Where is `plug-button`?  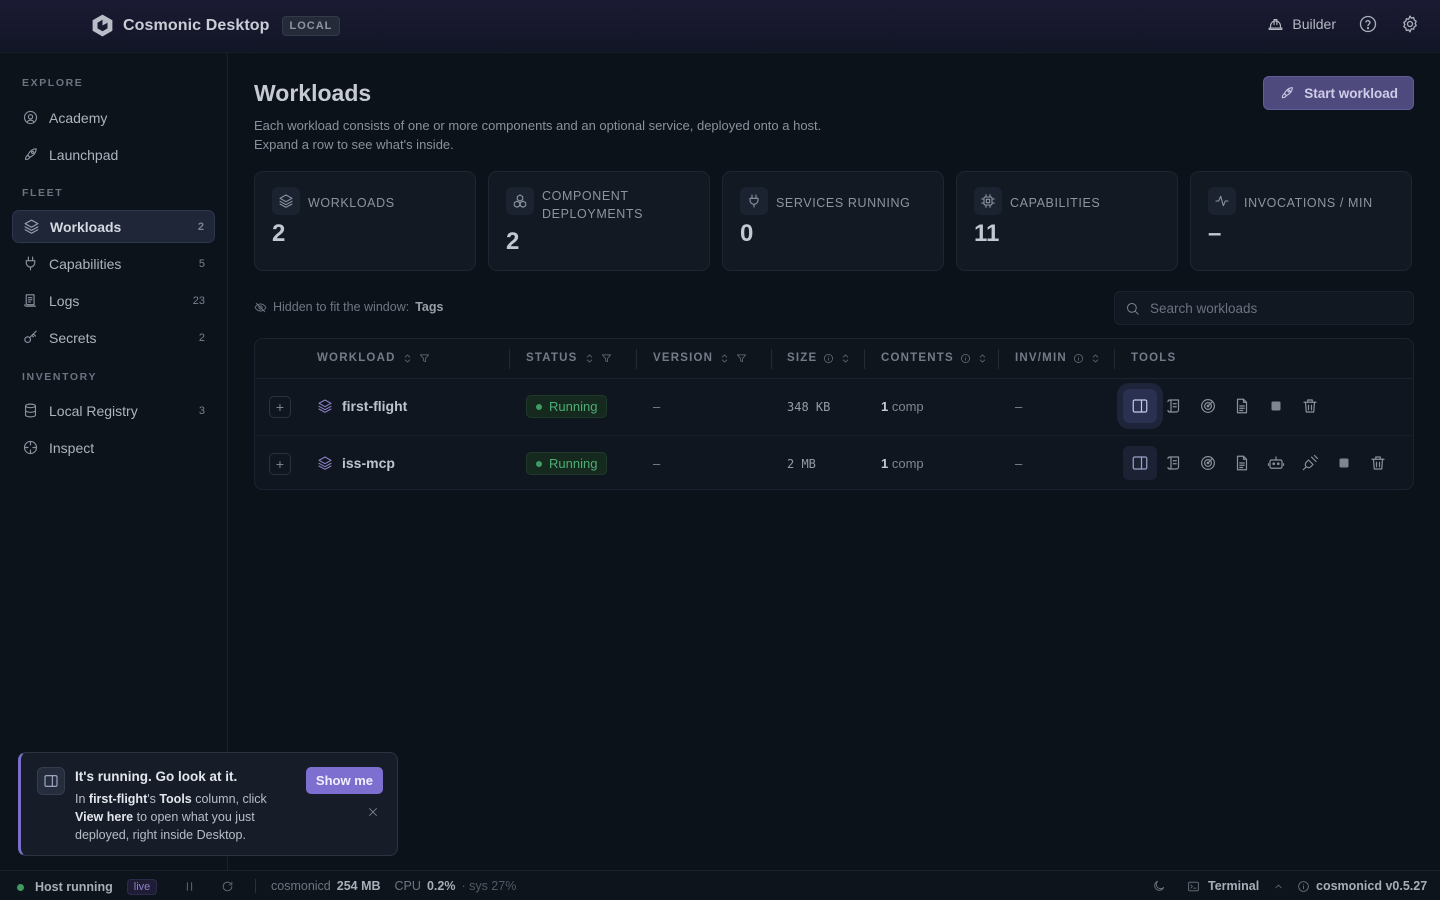 plug-button is located at coordinates (1310, 463).